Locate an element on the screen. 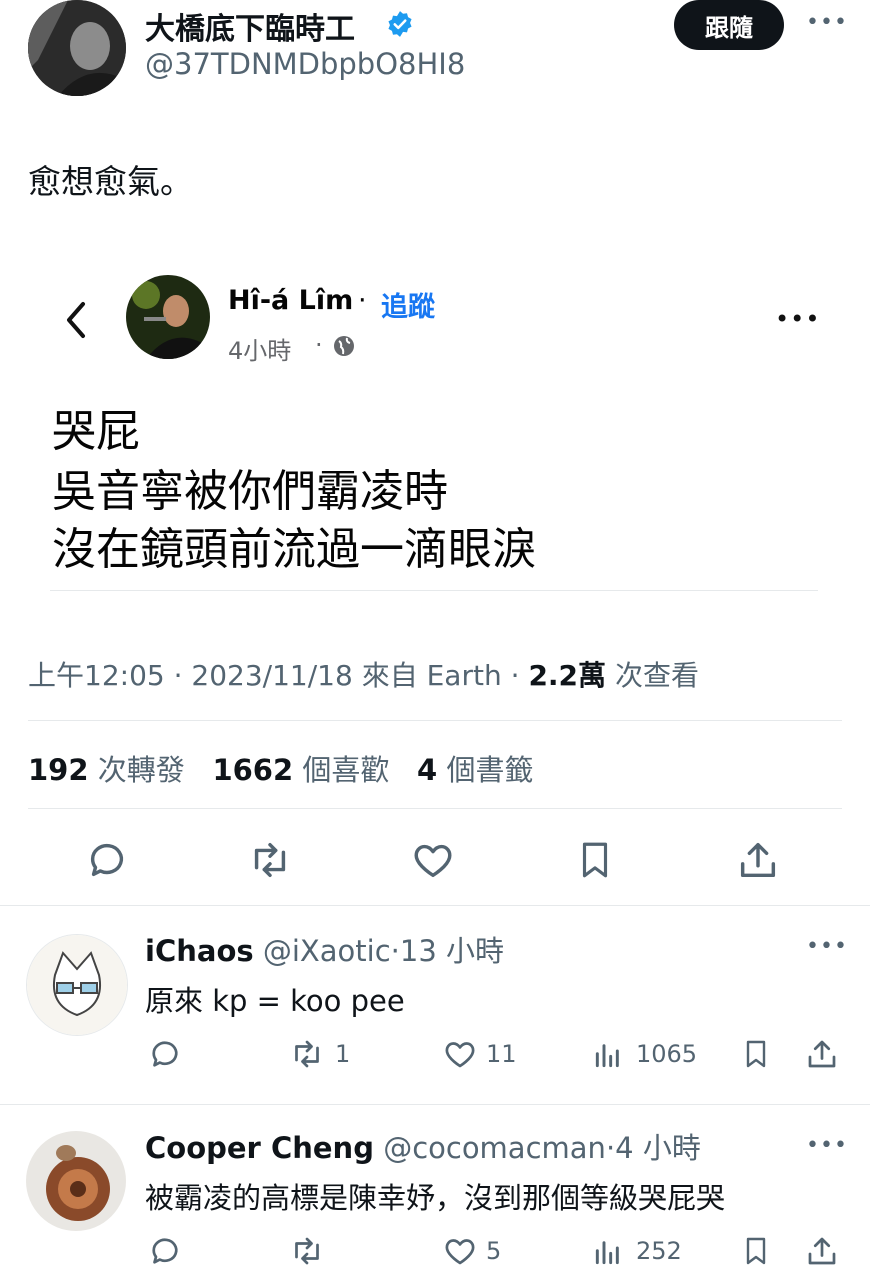 The width and height of the screenshot is (870, 1285). reply-view-count: 252 is located at coordinates (659, 1251).